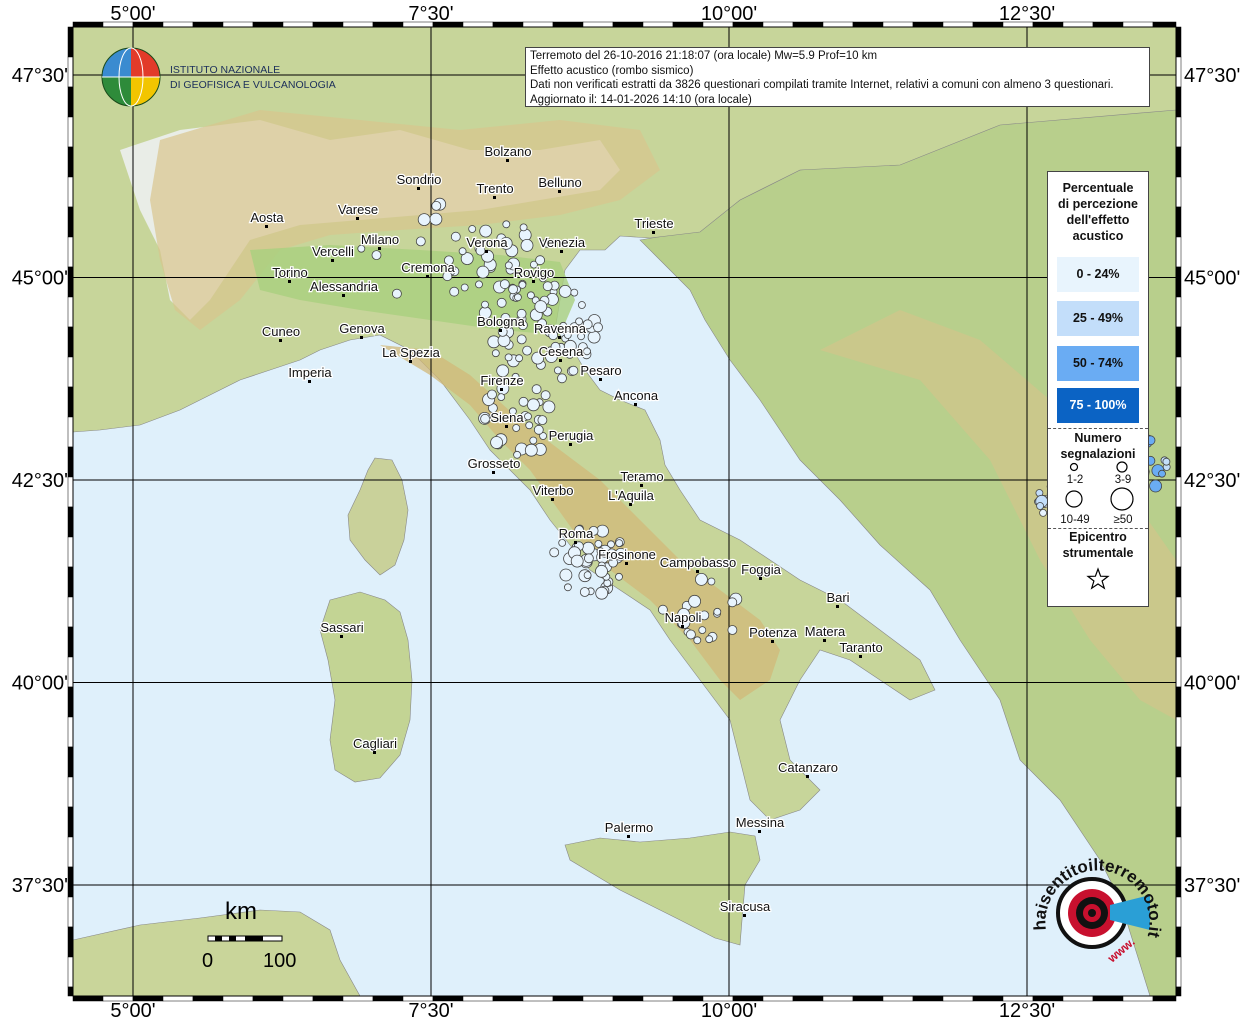 This screenshot has height=1024, width=1250. What do you see at coordinates (508, 151) in the screenshot?
I see `svg-text: Bolzano` at bounding box center [508, 151].